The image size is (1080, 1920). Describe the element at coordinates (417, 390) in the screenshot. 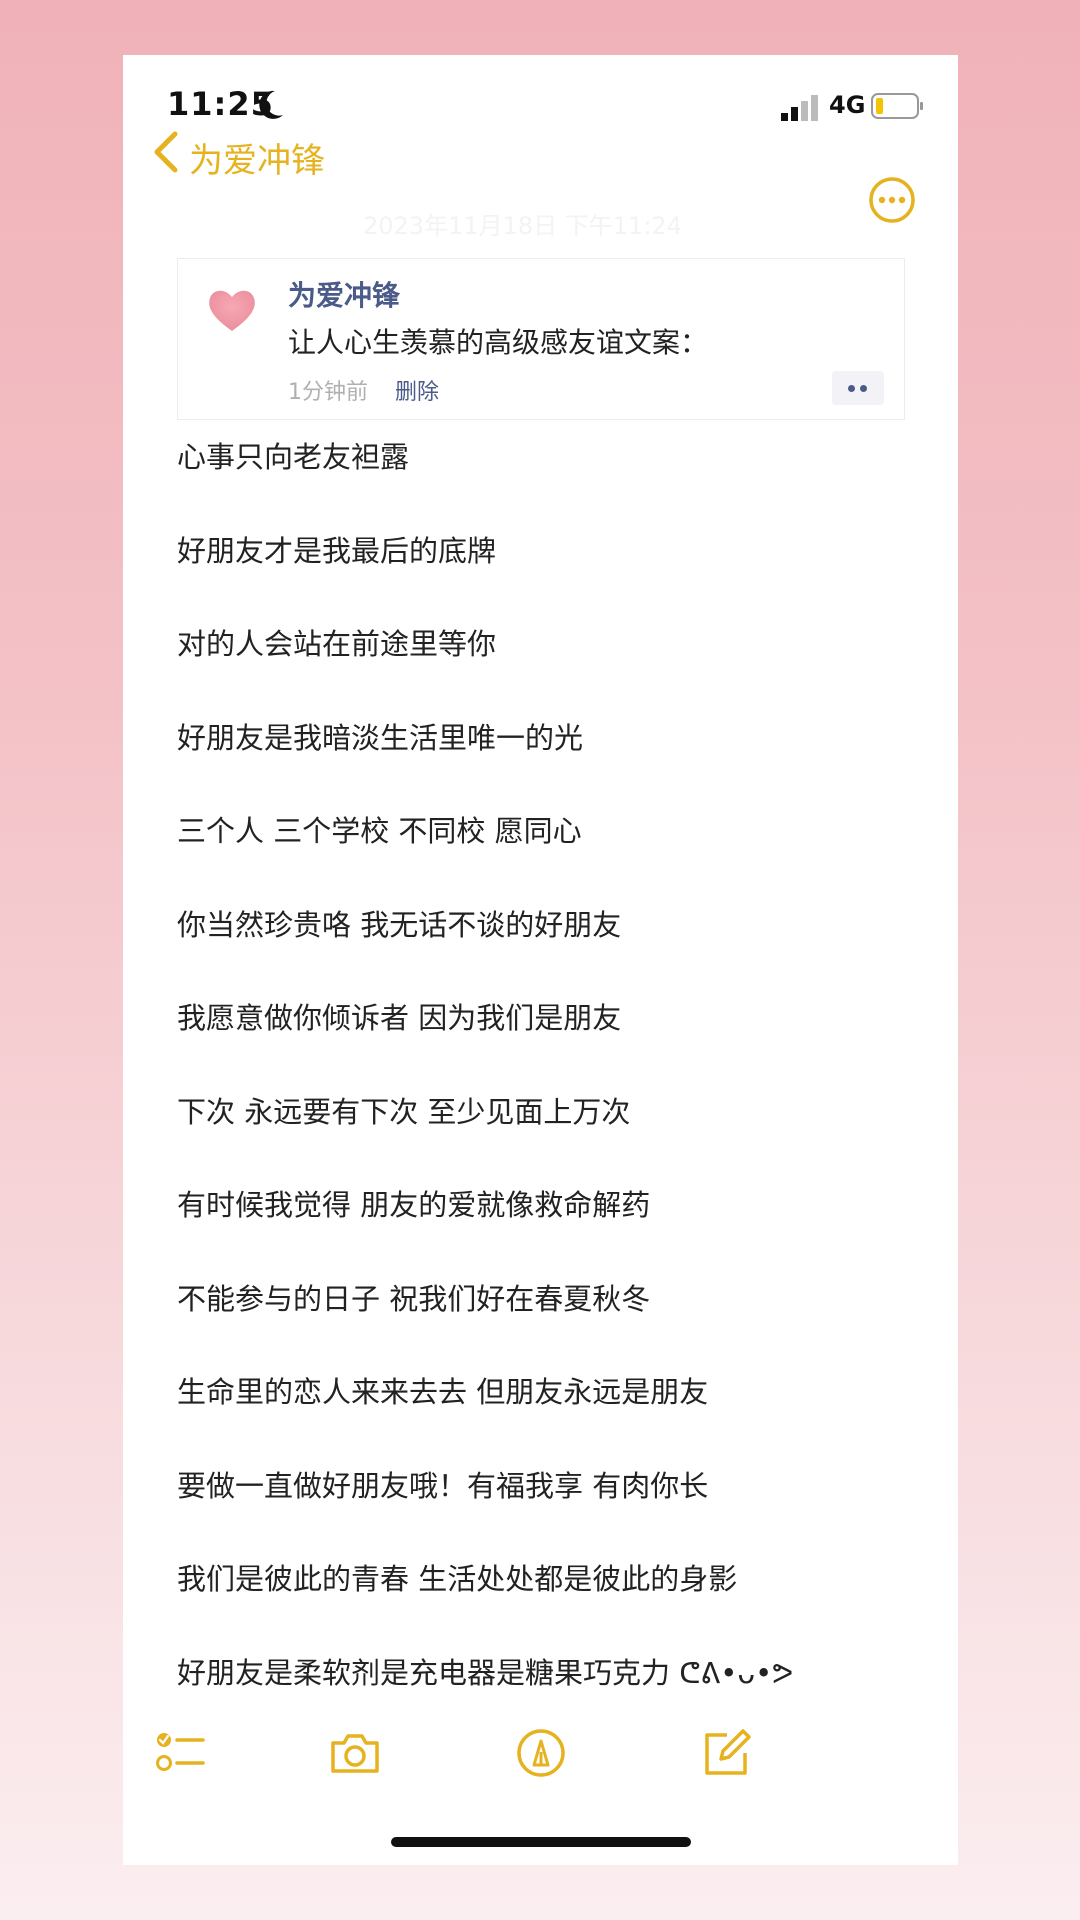

I see `delete-link: 删除` at that location.